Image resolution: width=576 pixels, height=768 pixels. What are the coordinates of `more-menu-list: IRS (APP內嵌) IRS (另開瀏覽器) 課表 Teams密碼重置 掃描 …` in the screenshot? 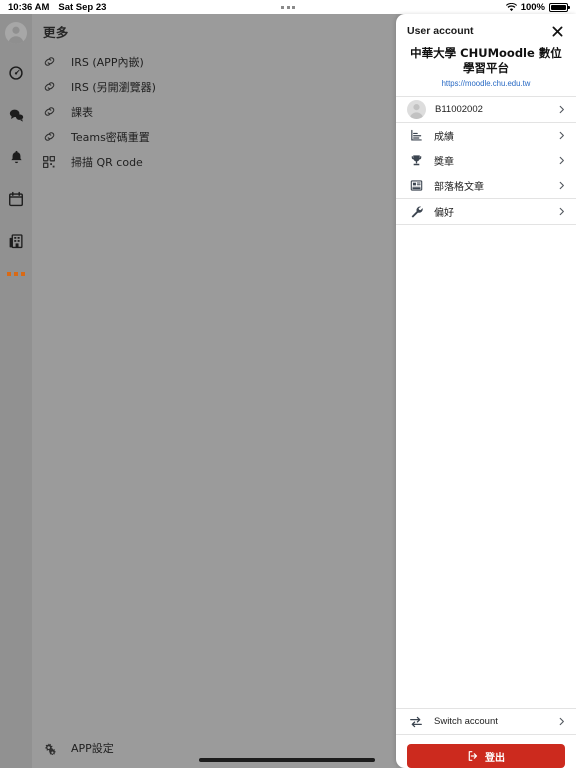 It's located at (214, 111).